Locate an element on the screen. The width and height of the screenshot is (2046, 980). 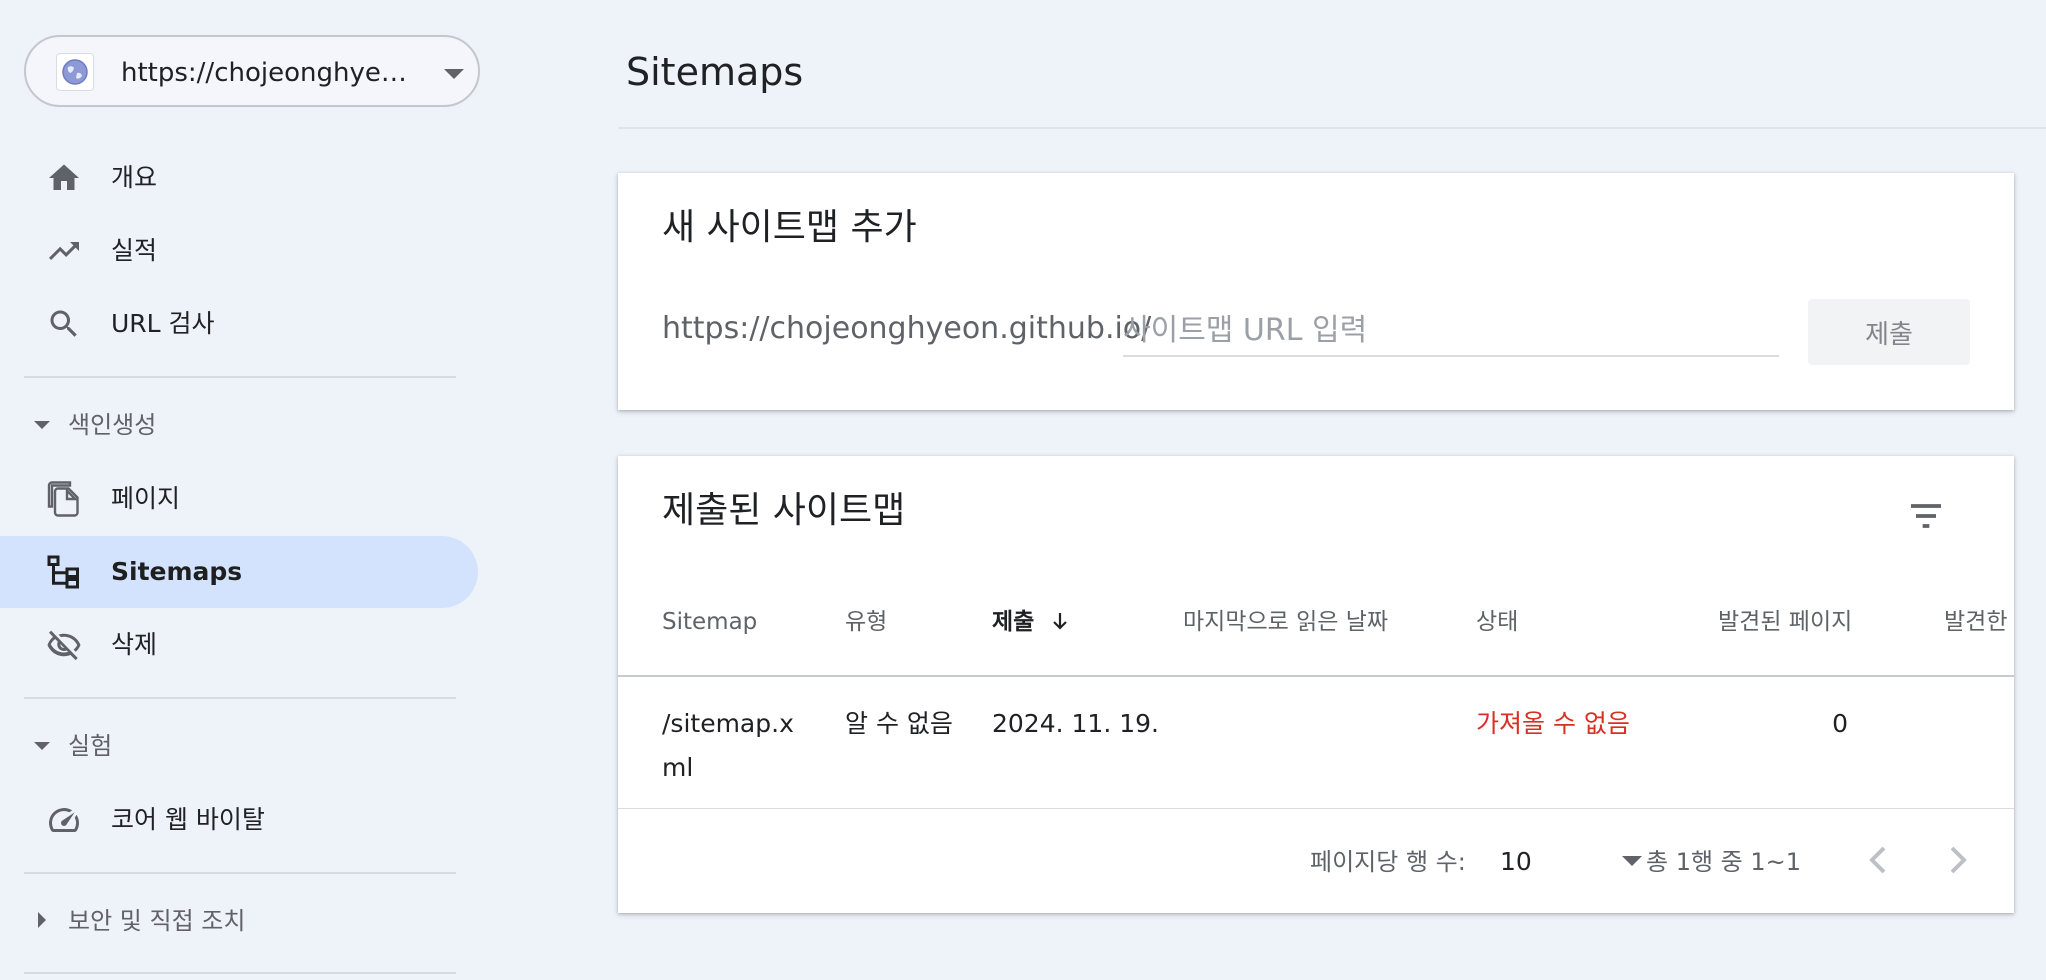
pagination-range: 총 1행 중 1~1 is located at coordinates (1724, 862).